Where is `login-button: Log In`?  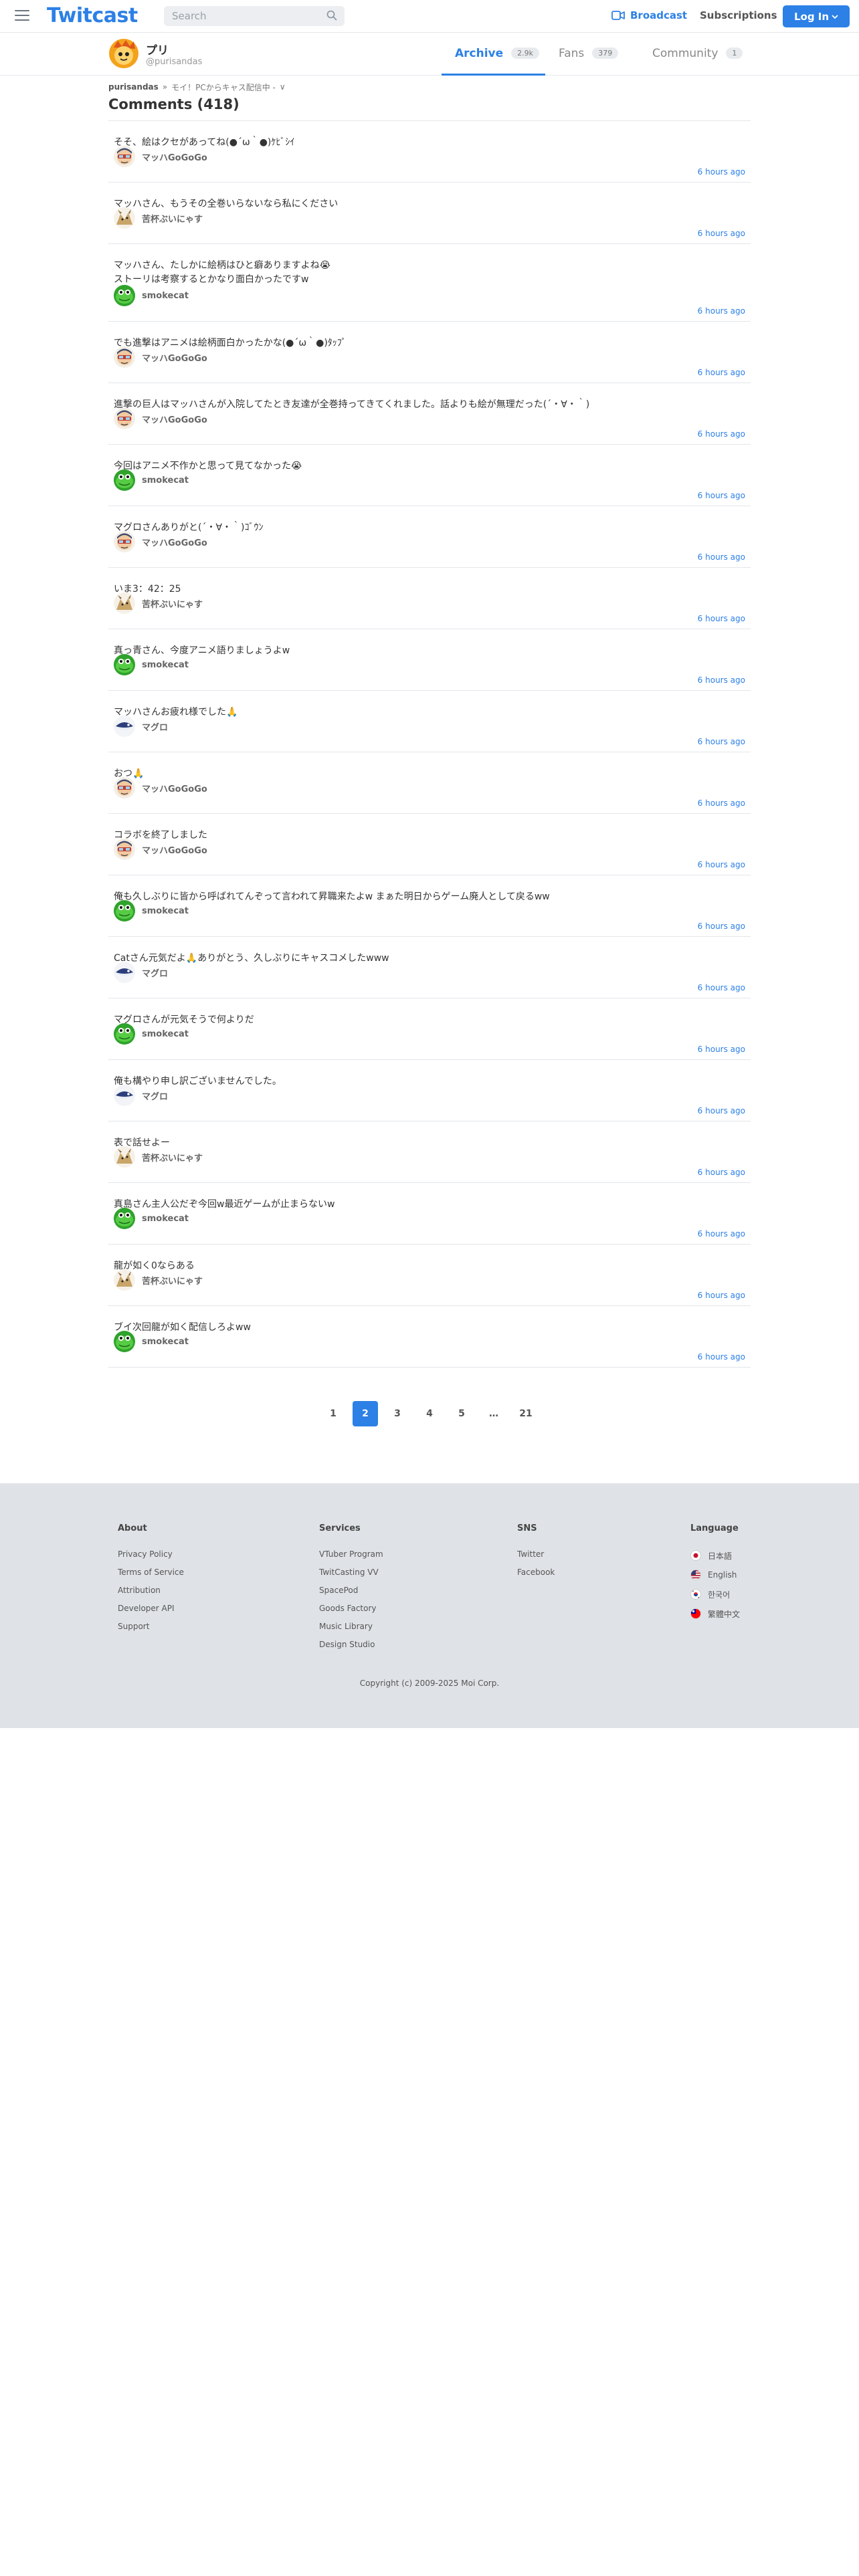 login-button: Log In is located at coordinates (816, 16).